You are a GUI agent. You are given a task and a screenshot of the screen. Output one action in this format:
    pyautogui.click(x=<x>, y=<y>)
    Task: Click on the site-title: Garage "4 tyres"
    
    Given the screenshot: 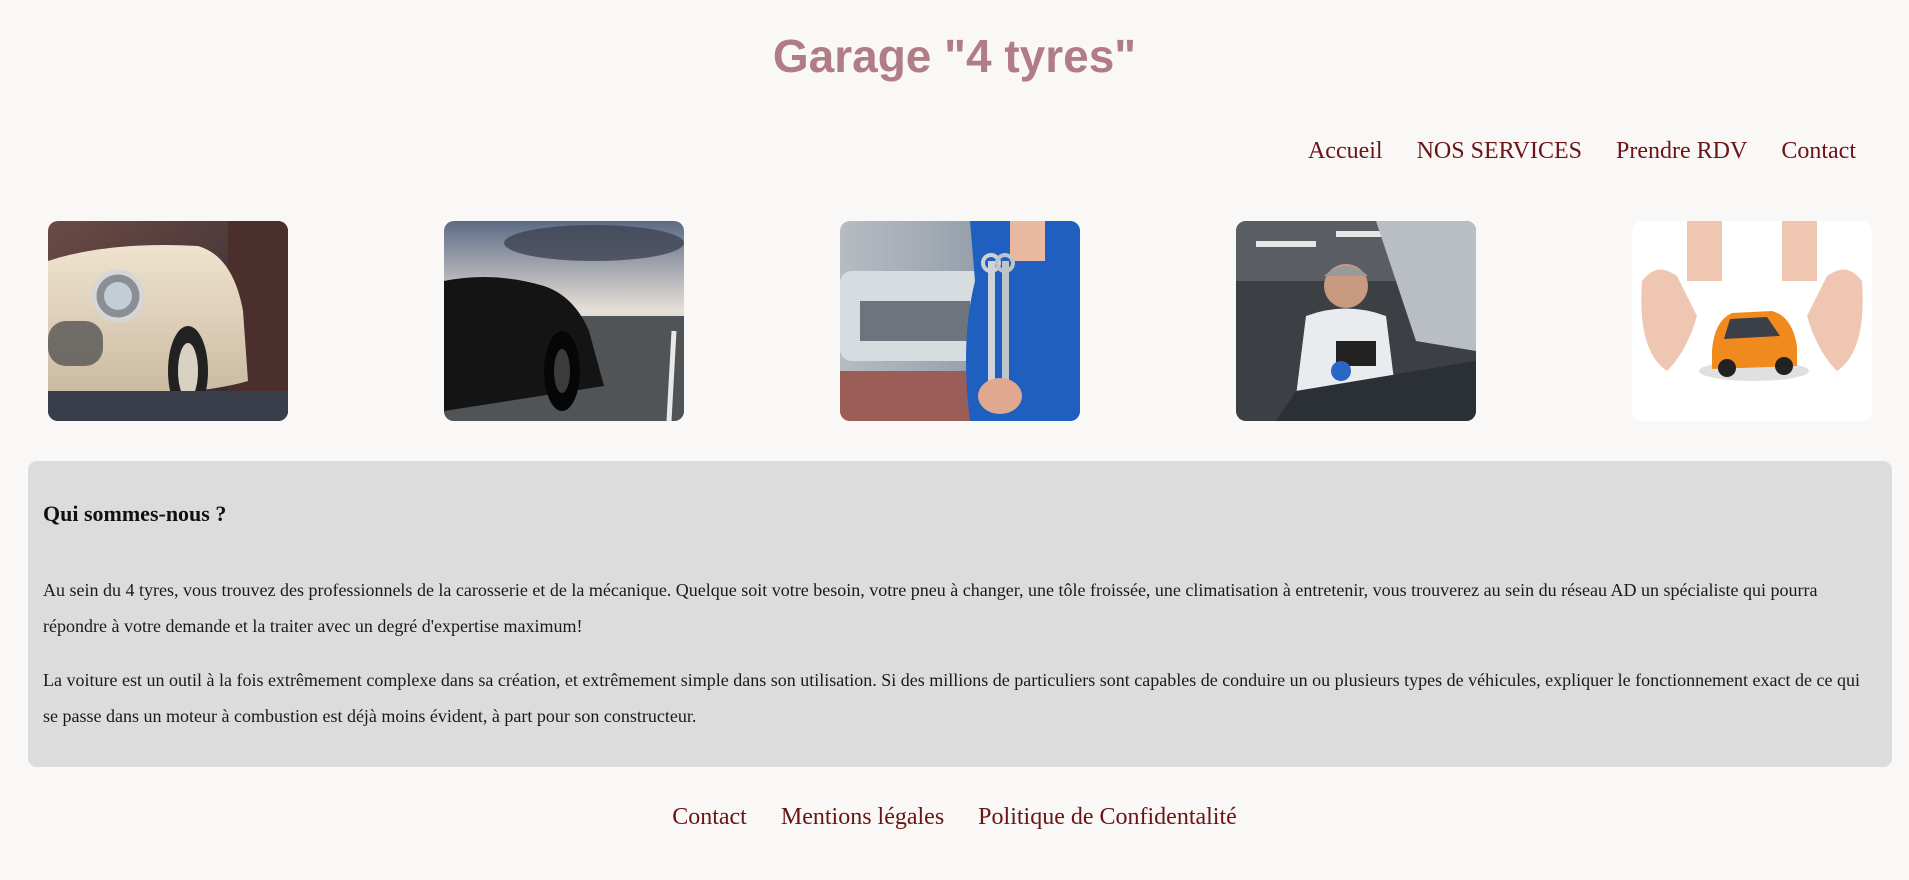 What is the action you would take?
    pyautogui.click(x=954, y=56)
    